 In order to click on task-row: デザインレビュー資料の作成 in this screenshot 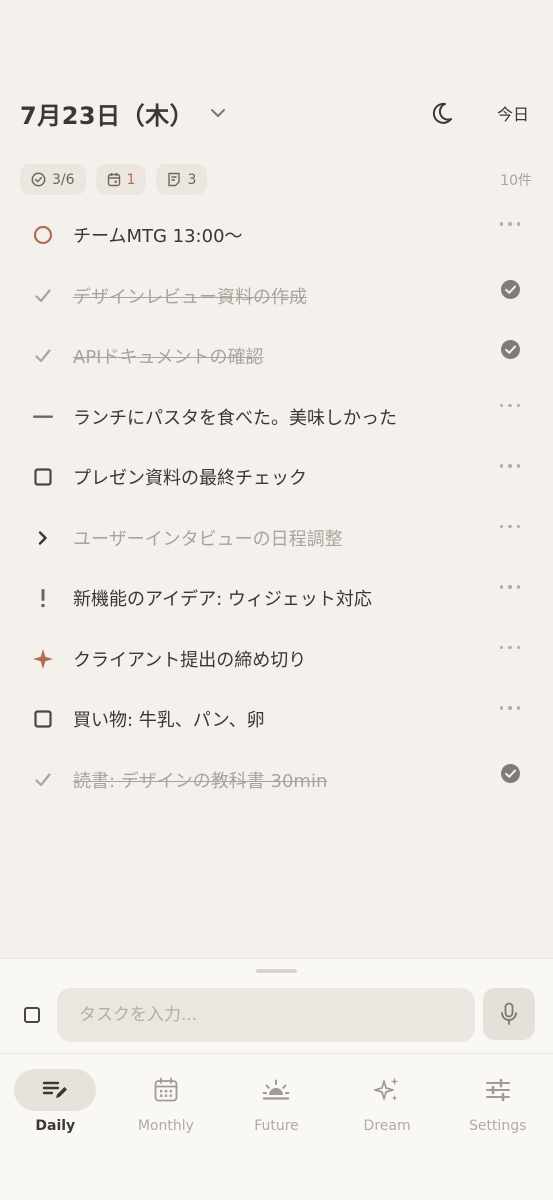, I will do `click(276, 296)`.